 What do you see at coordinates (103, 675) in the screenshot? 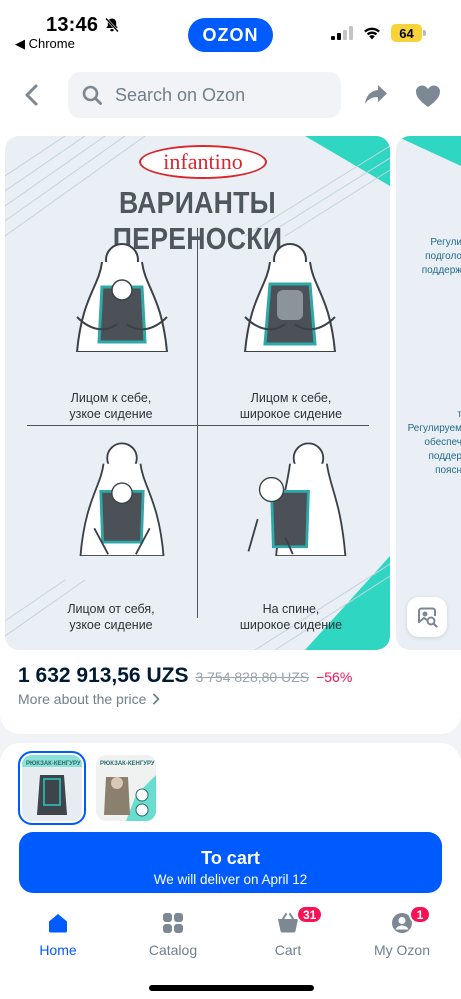
I see `current-price: 1 632 913,56 UZS` at bounding box center [103, 675].